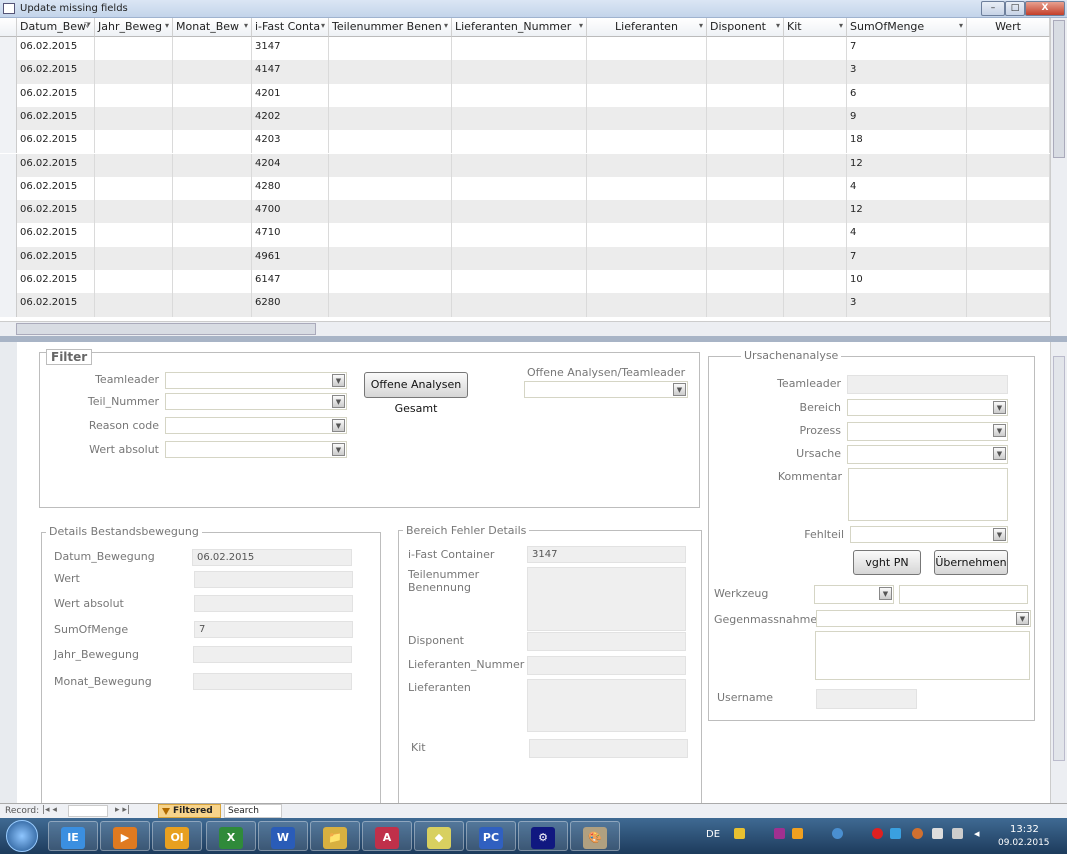 The image size is (1067, 854). Describe the element at coordinates (525, 328) in the screenshot. I see `datasheet-horizontal-scrollbar` at that location.